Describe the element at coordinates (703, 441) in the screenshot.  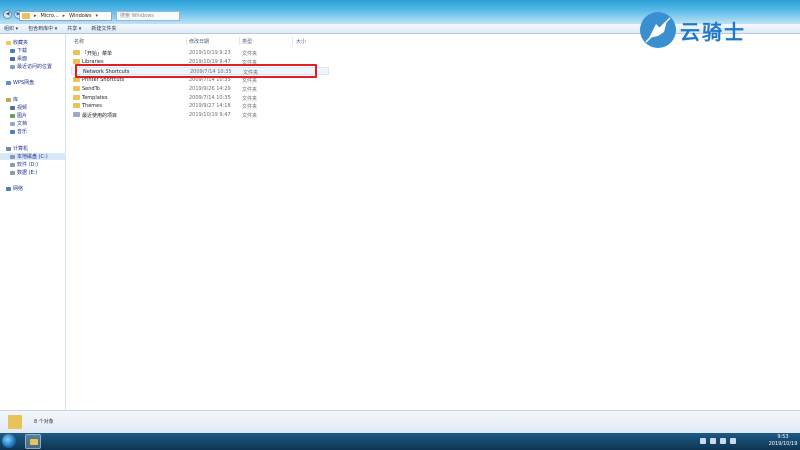
I see `keyboard-icon` at that location.